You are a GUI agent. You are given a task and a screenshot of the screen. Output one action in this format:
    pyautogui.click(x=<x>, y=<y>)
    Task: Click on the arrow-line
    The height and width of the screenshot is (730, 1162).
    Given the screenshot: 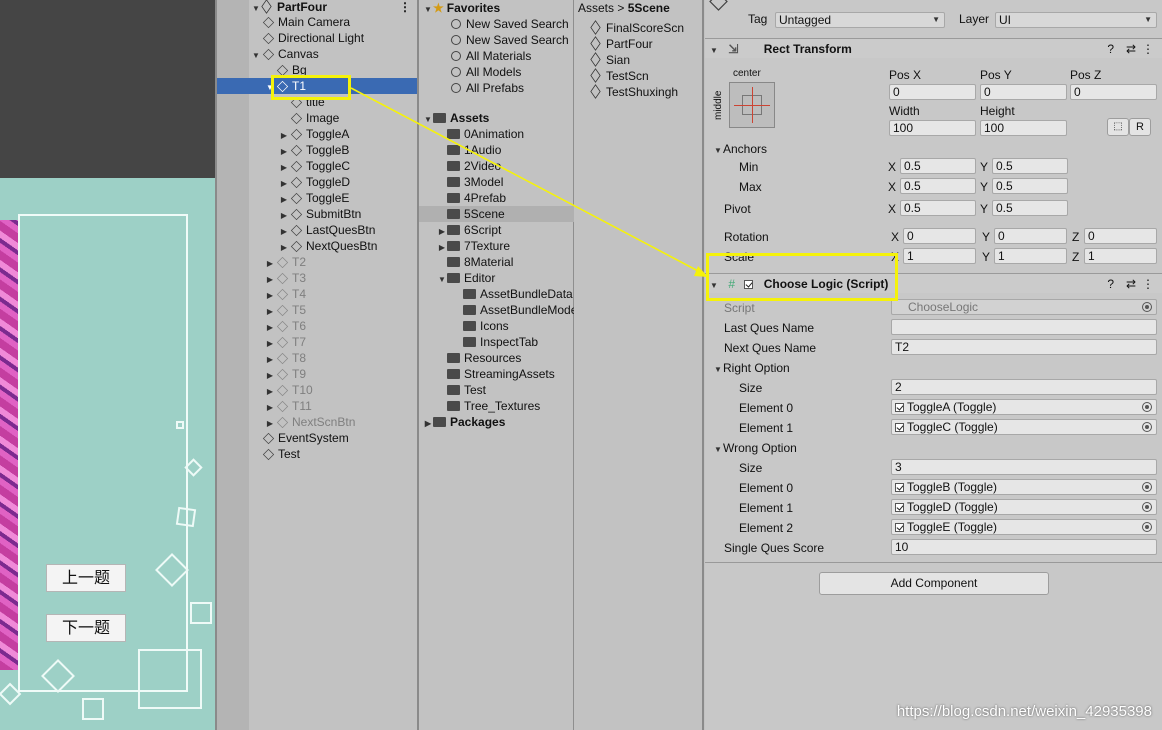 What is the action you would take?
    pyautogui.click(x=525, y=180)
    